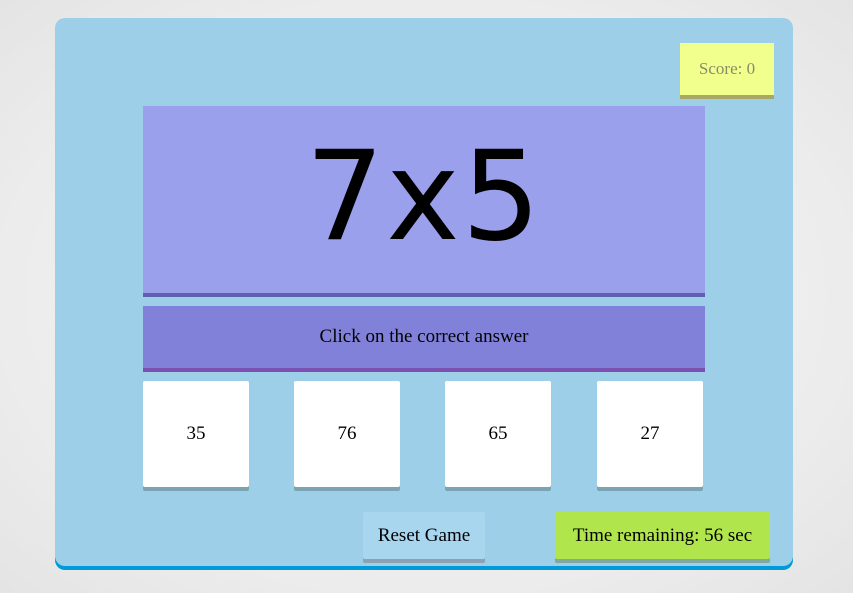  What do you see at coordinates (498, 434) in the screenshot?
I see `answer-choice-3: 65` at bounding box center [498, 434].